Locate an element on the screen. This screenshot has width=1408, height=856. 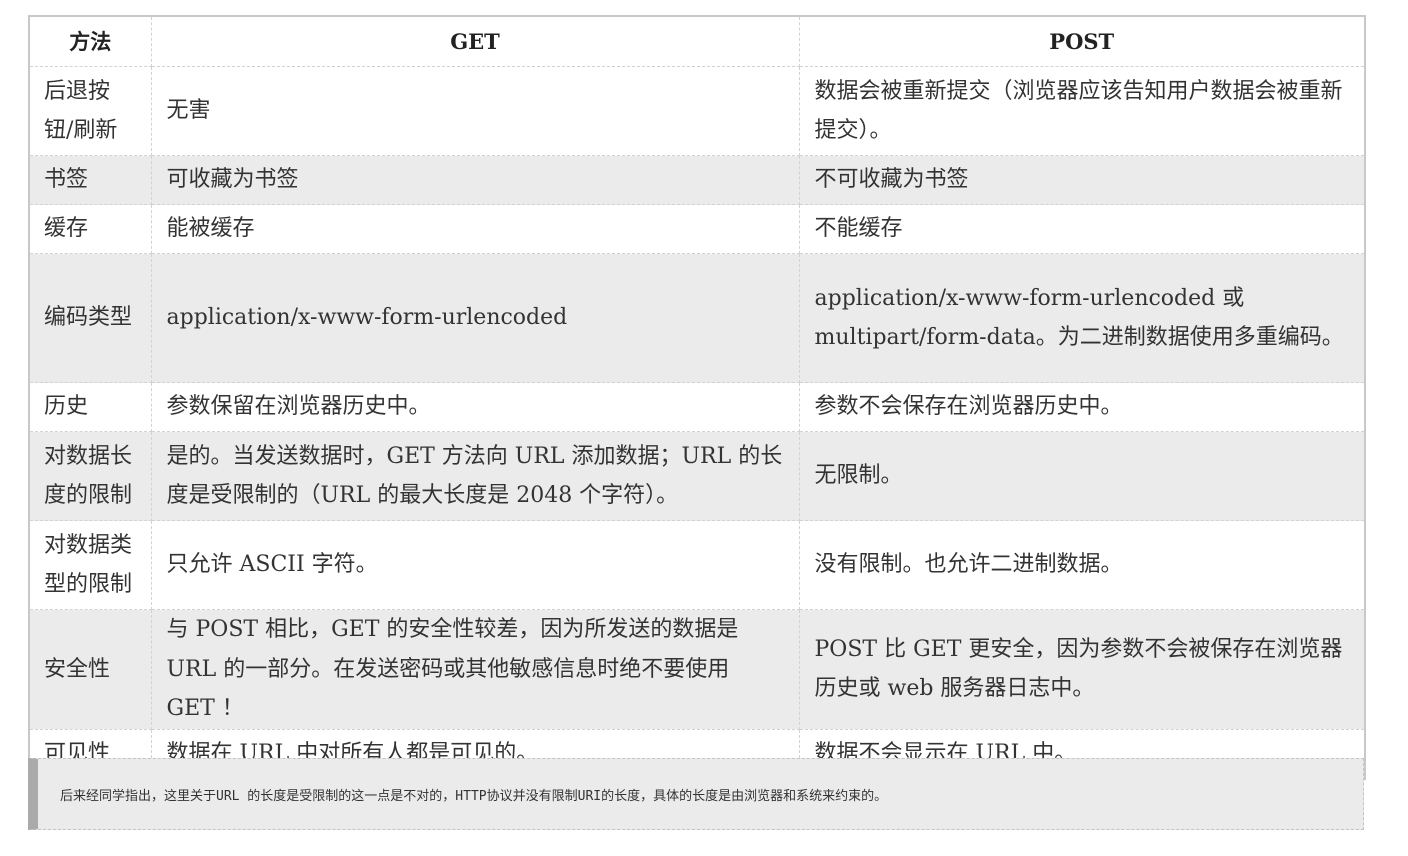
row-label: 缓存 is located at coordinates (90, 229).